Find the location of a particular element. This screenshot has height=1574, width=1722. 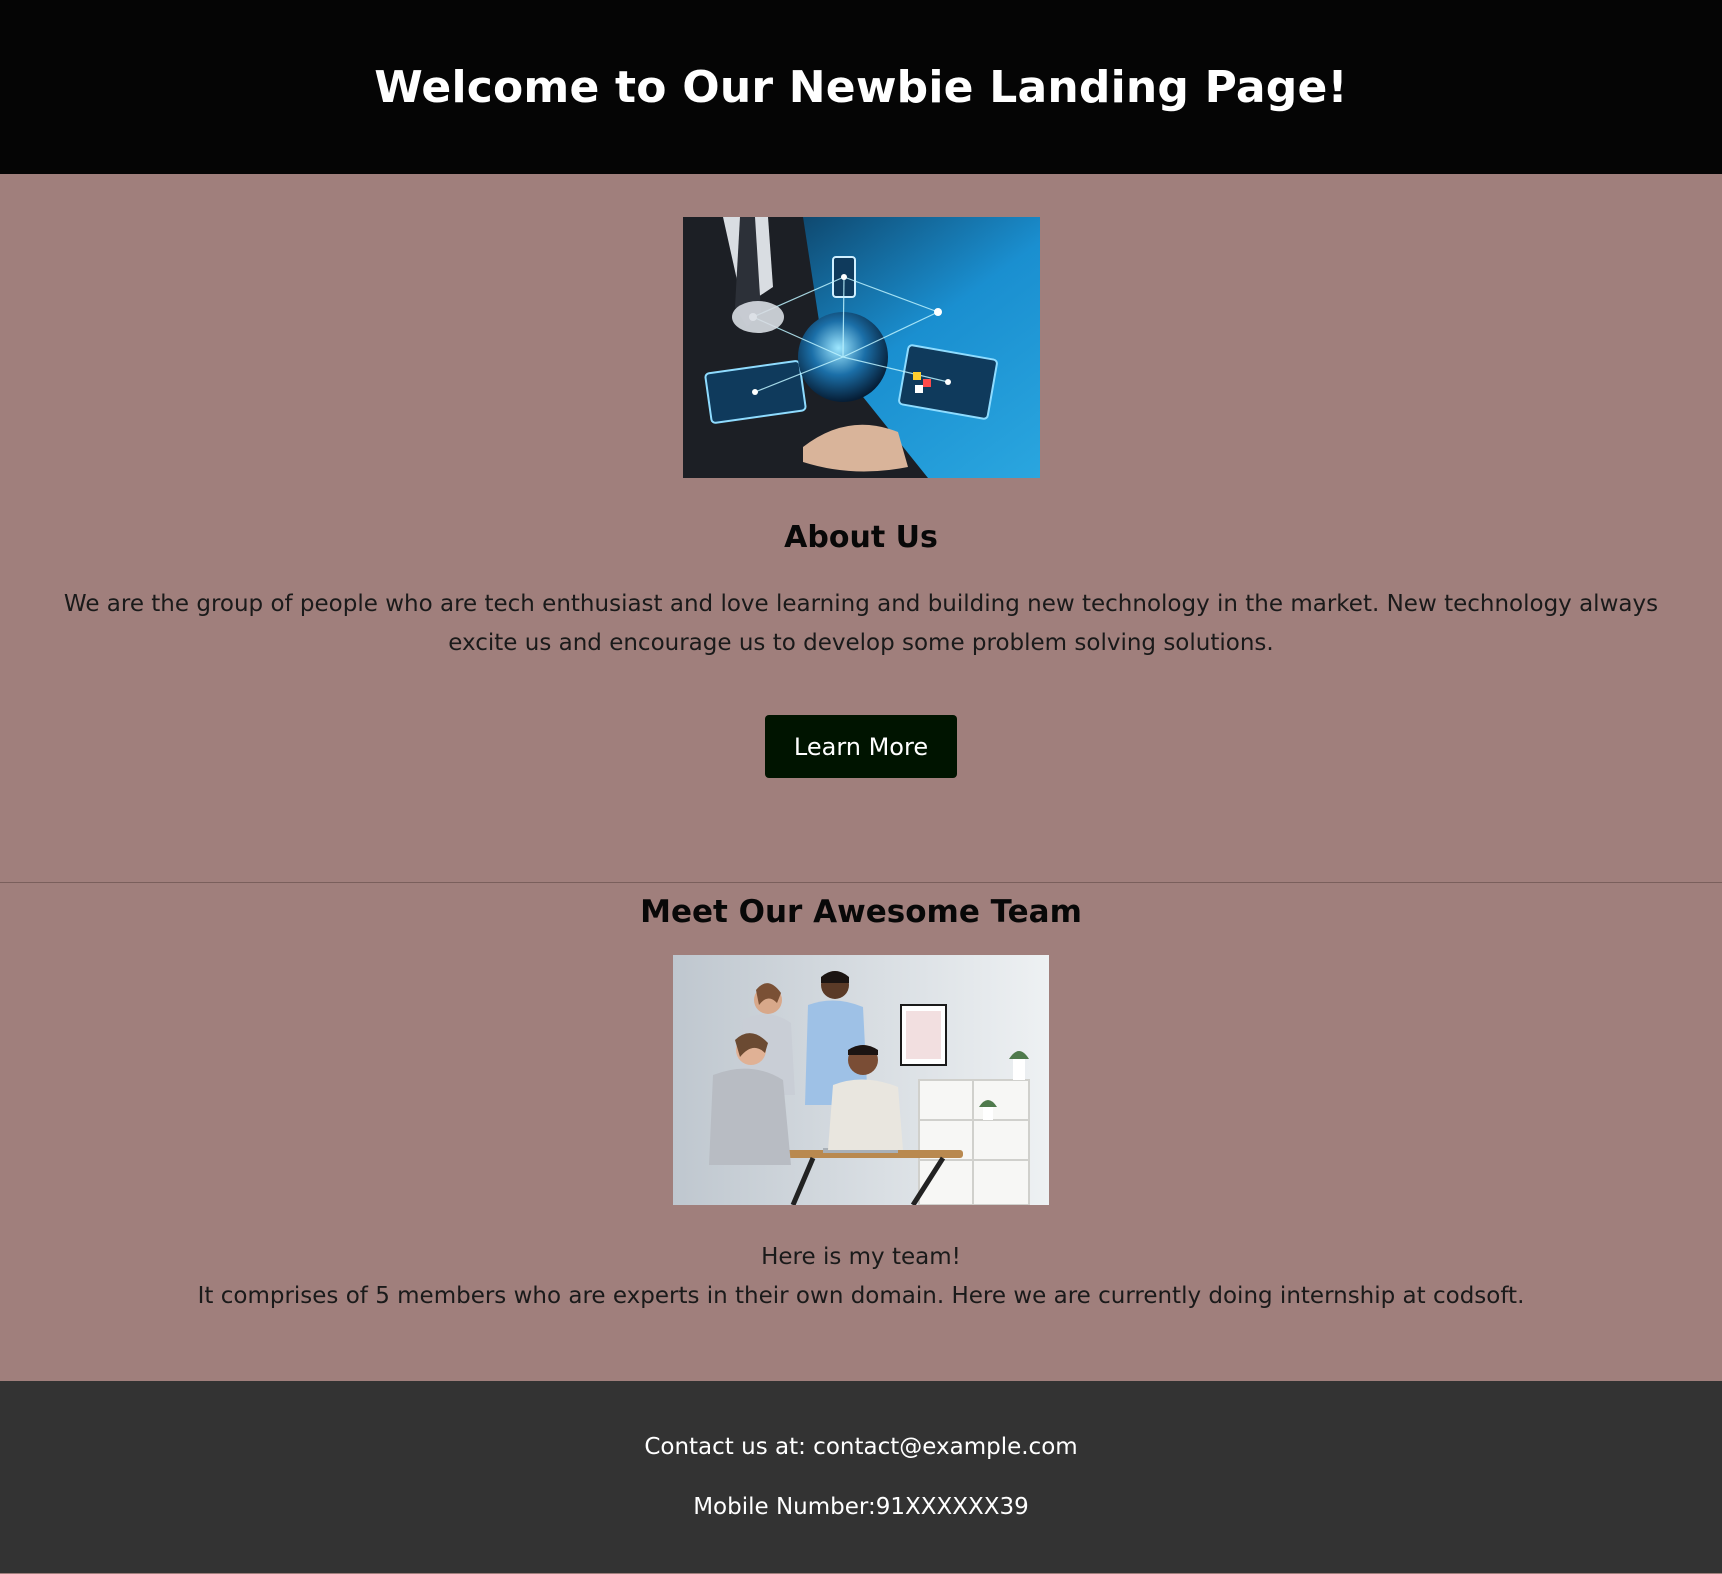

team-office-image is located at coordinates (861, 1080).